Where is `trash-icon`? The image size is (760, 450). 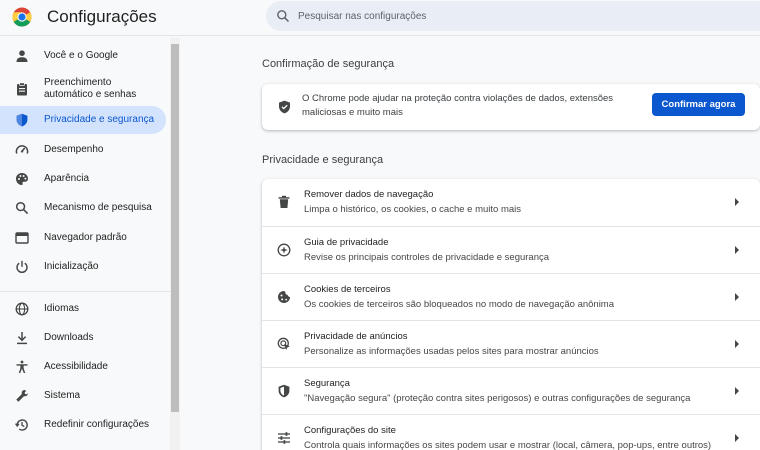
trash-icon is located at coordinates (284, 201).